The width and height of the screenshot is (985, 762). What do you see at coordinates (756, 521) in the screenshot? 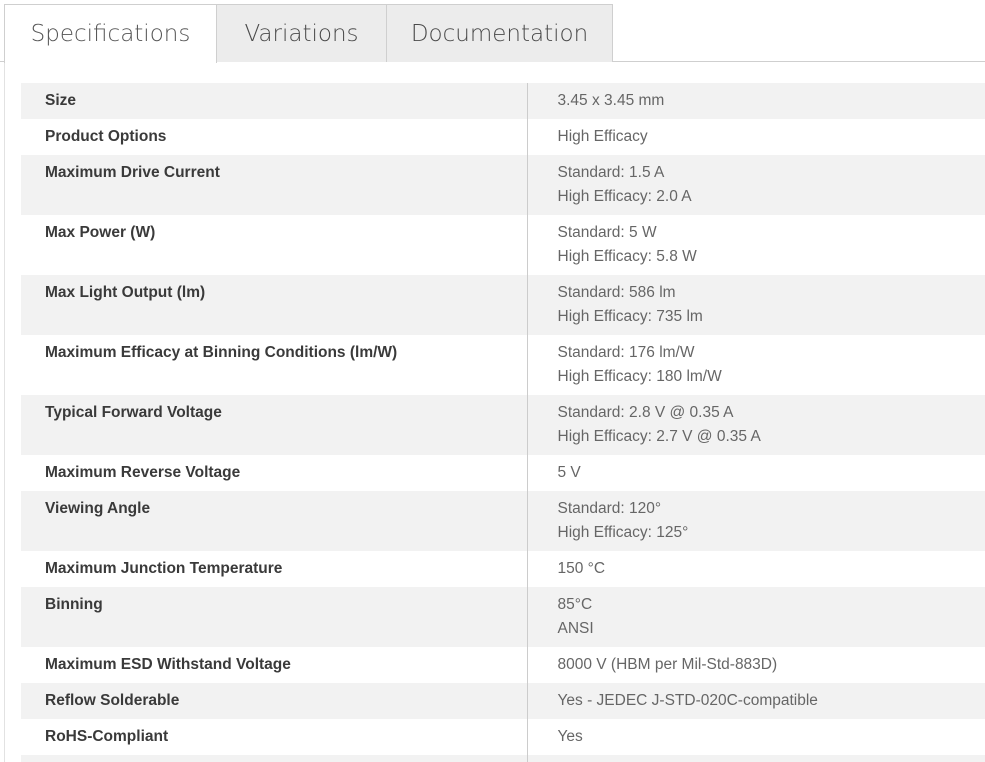
I see `spec-value: Standard: 120° High Efficacy: 125°` at bounding box center [756, 521].